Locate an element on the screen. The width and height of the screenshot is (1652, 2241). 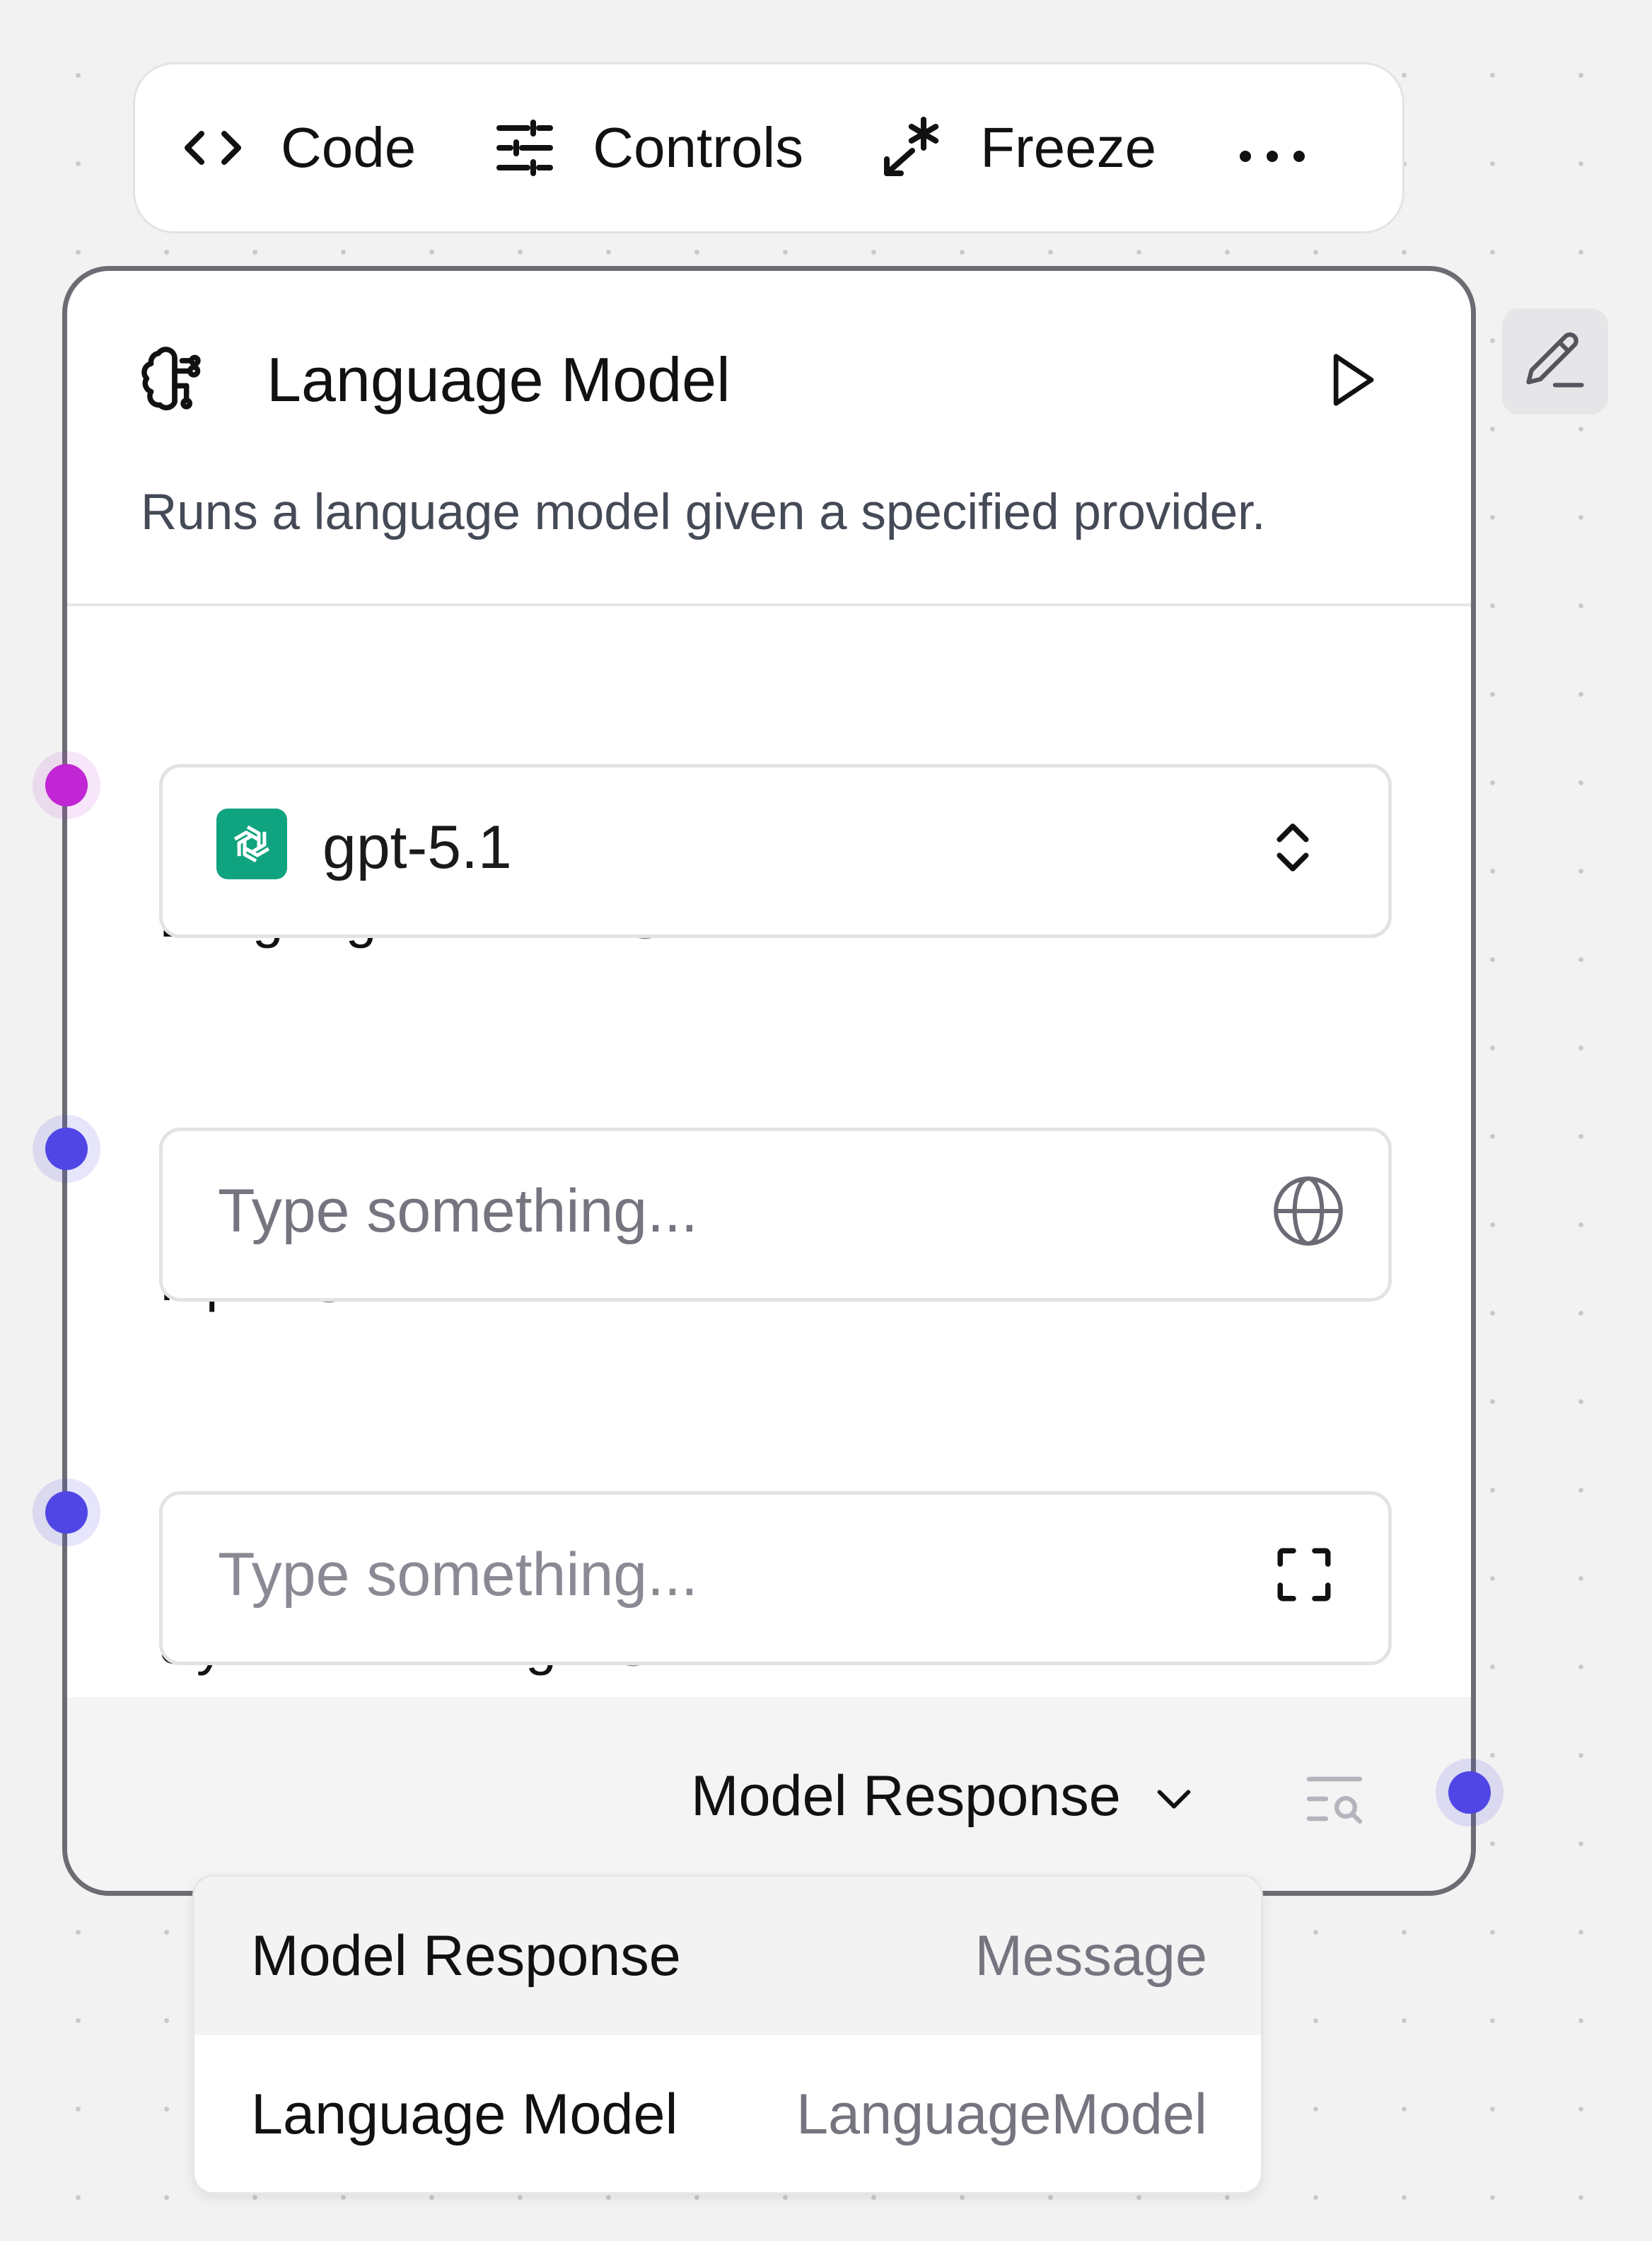
menu-item-label: Language Model is located at coordinates (465, 2114).